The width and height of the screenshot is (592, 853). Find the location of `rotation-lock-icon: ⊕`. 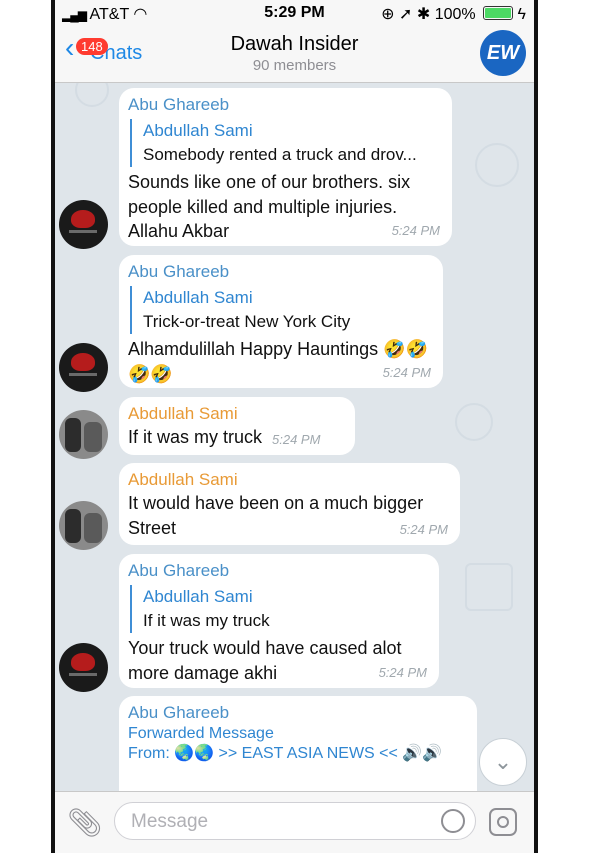

rotation-lock-icon: ⊕ is located at coordinates (388, 14).